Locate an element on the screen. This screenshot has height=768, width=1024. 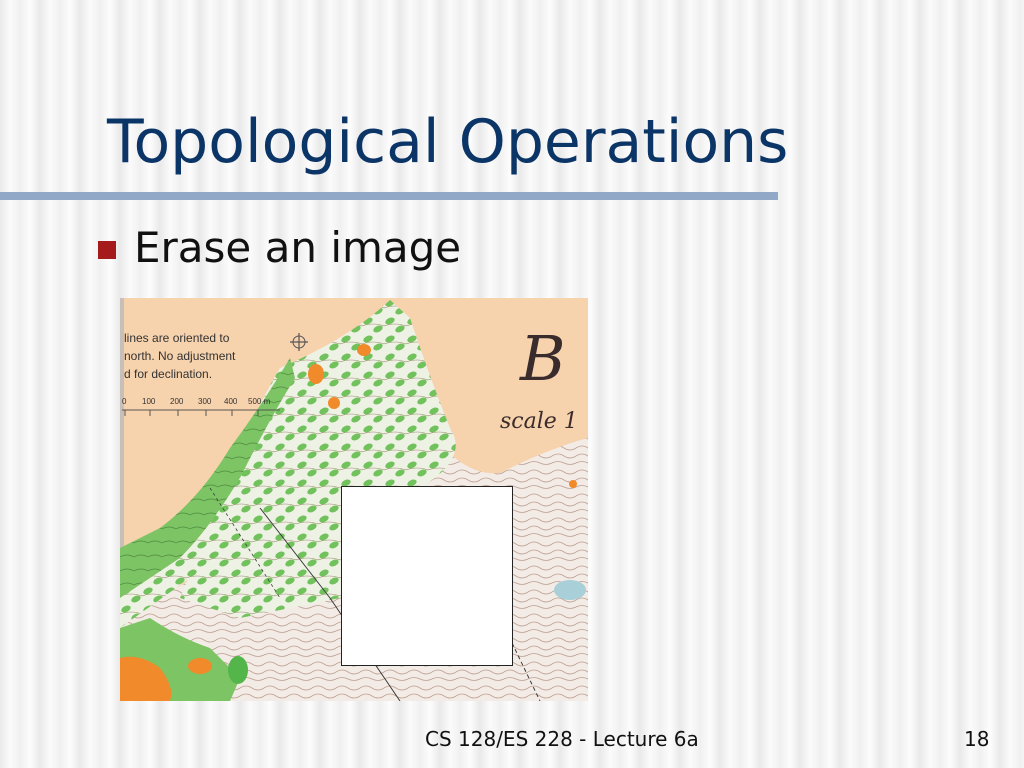
bullet-text: Erase an image is located at coordinates (298, 247).